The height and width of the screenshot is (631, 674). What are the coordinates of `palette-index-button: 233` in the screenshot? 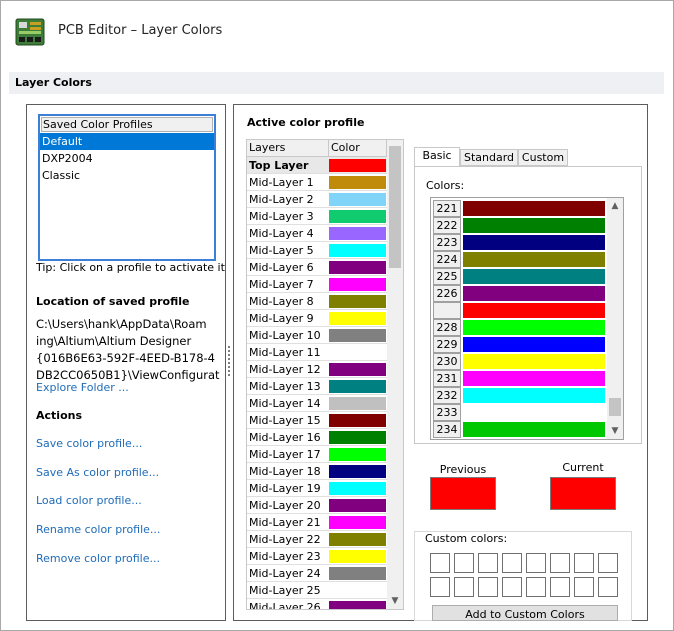 It's located at (447, 412).